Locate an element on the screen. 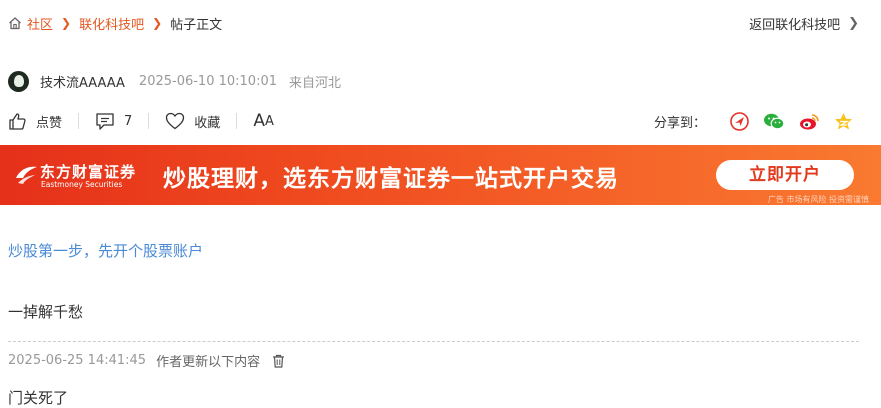 Image resolution: width=881 pixels, height=408 pixels. share-label: 分享到： is located at coordinates (679, 123).